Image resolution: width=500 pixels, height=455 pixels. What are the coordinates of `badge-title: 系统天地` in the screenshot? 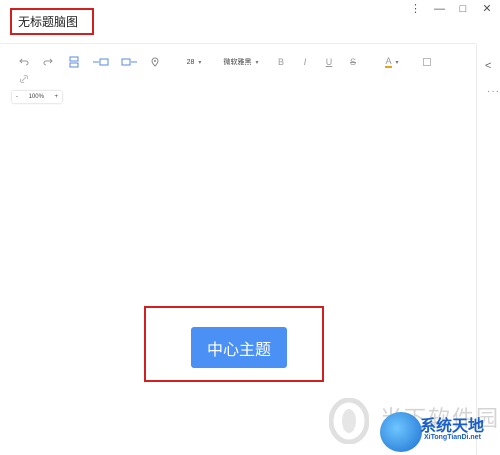 It's located at (452, 426).